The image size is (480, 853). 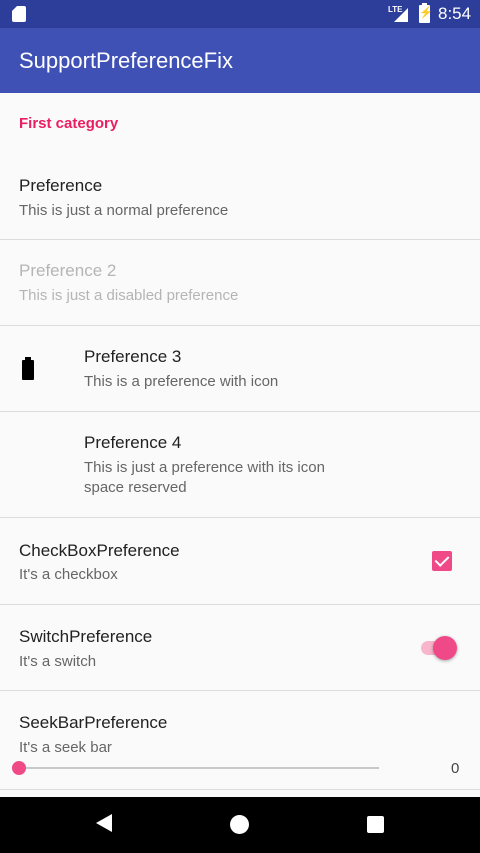 I want to click on preference-summary: This is just a normal preference, so click(x=124, y=210).